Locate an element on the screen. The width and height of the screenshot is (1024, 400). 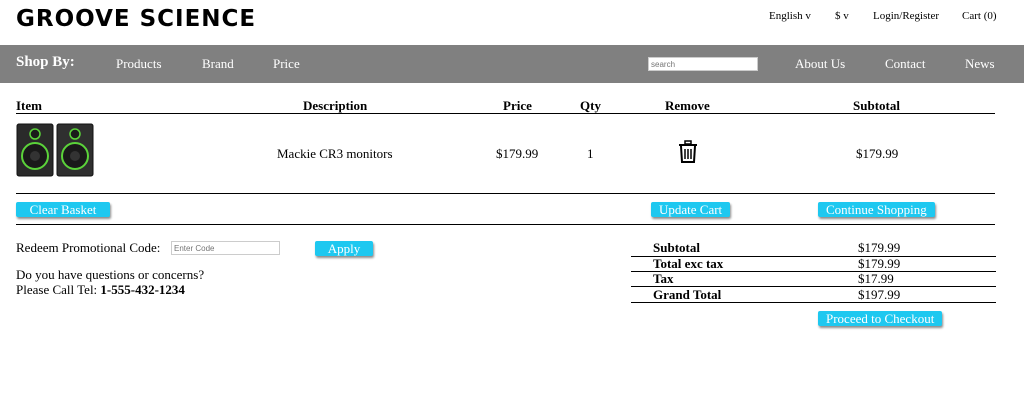
help-phone-line: Please Call Tel: 1-555-432-1234 is located at coordinates (100, 290).